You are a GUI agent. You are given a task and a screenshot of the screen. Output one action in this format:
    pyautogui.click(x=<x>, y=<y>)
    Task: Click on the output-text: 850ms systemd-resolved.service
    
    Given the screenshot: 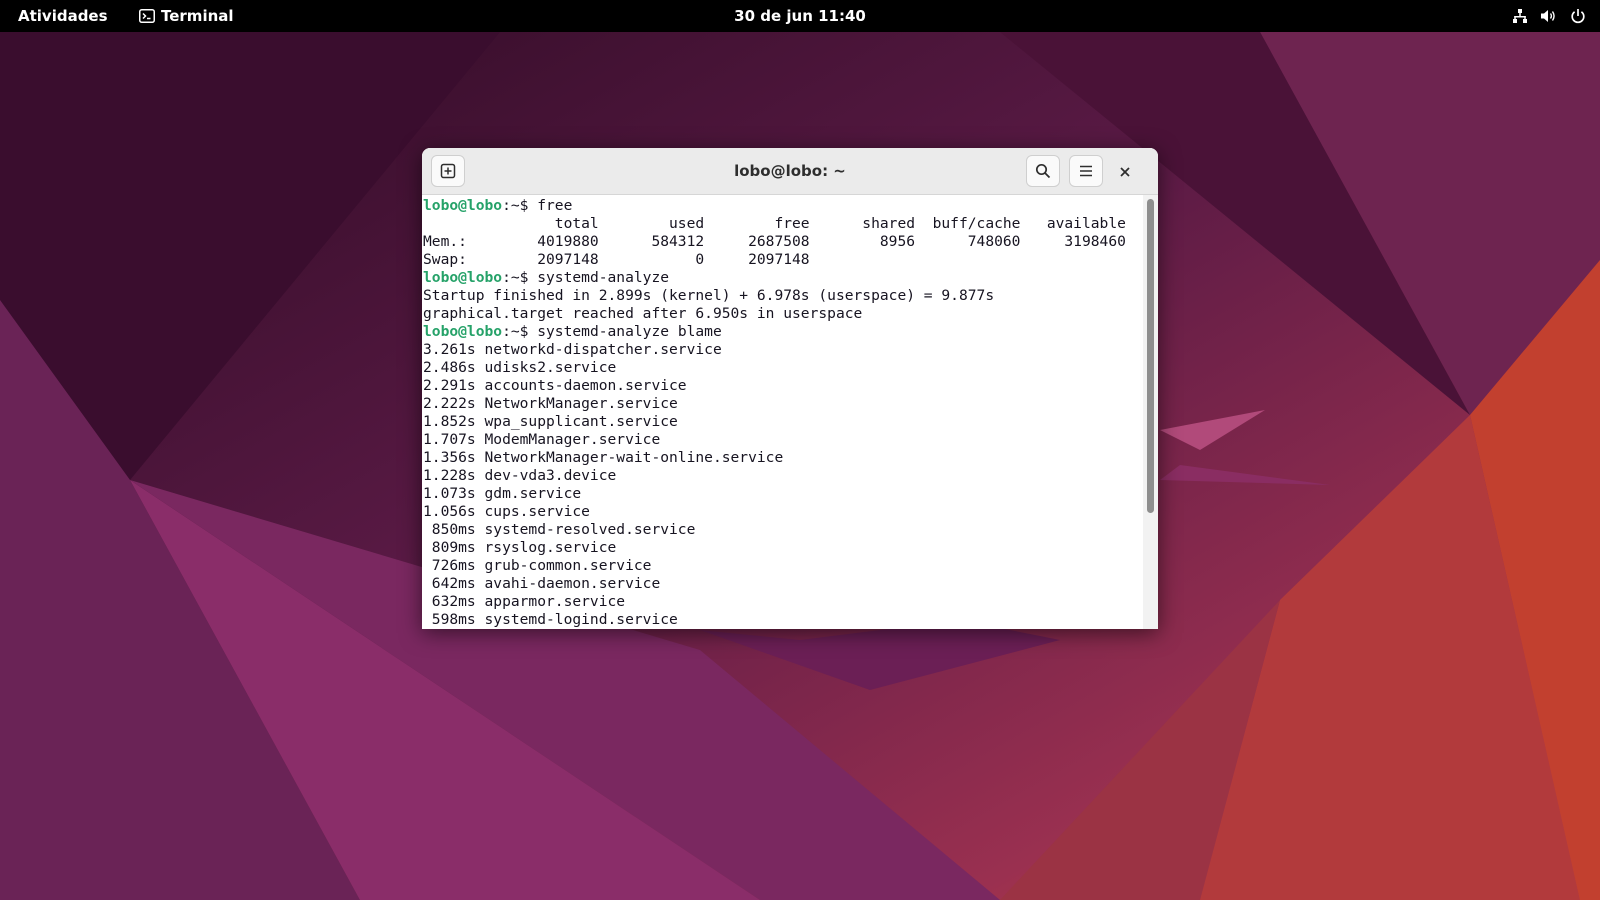 What is the action you would take?
    pyautogui.click(x=559, y=529)
    